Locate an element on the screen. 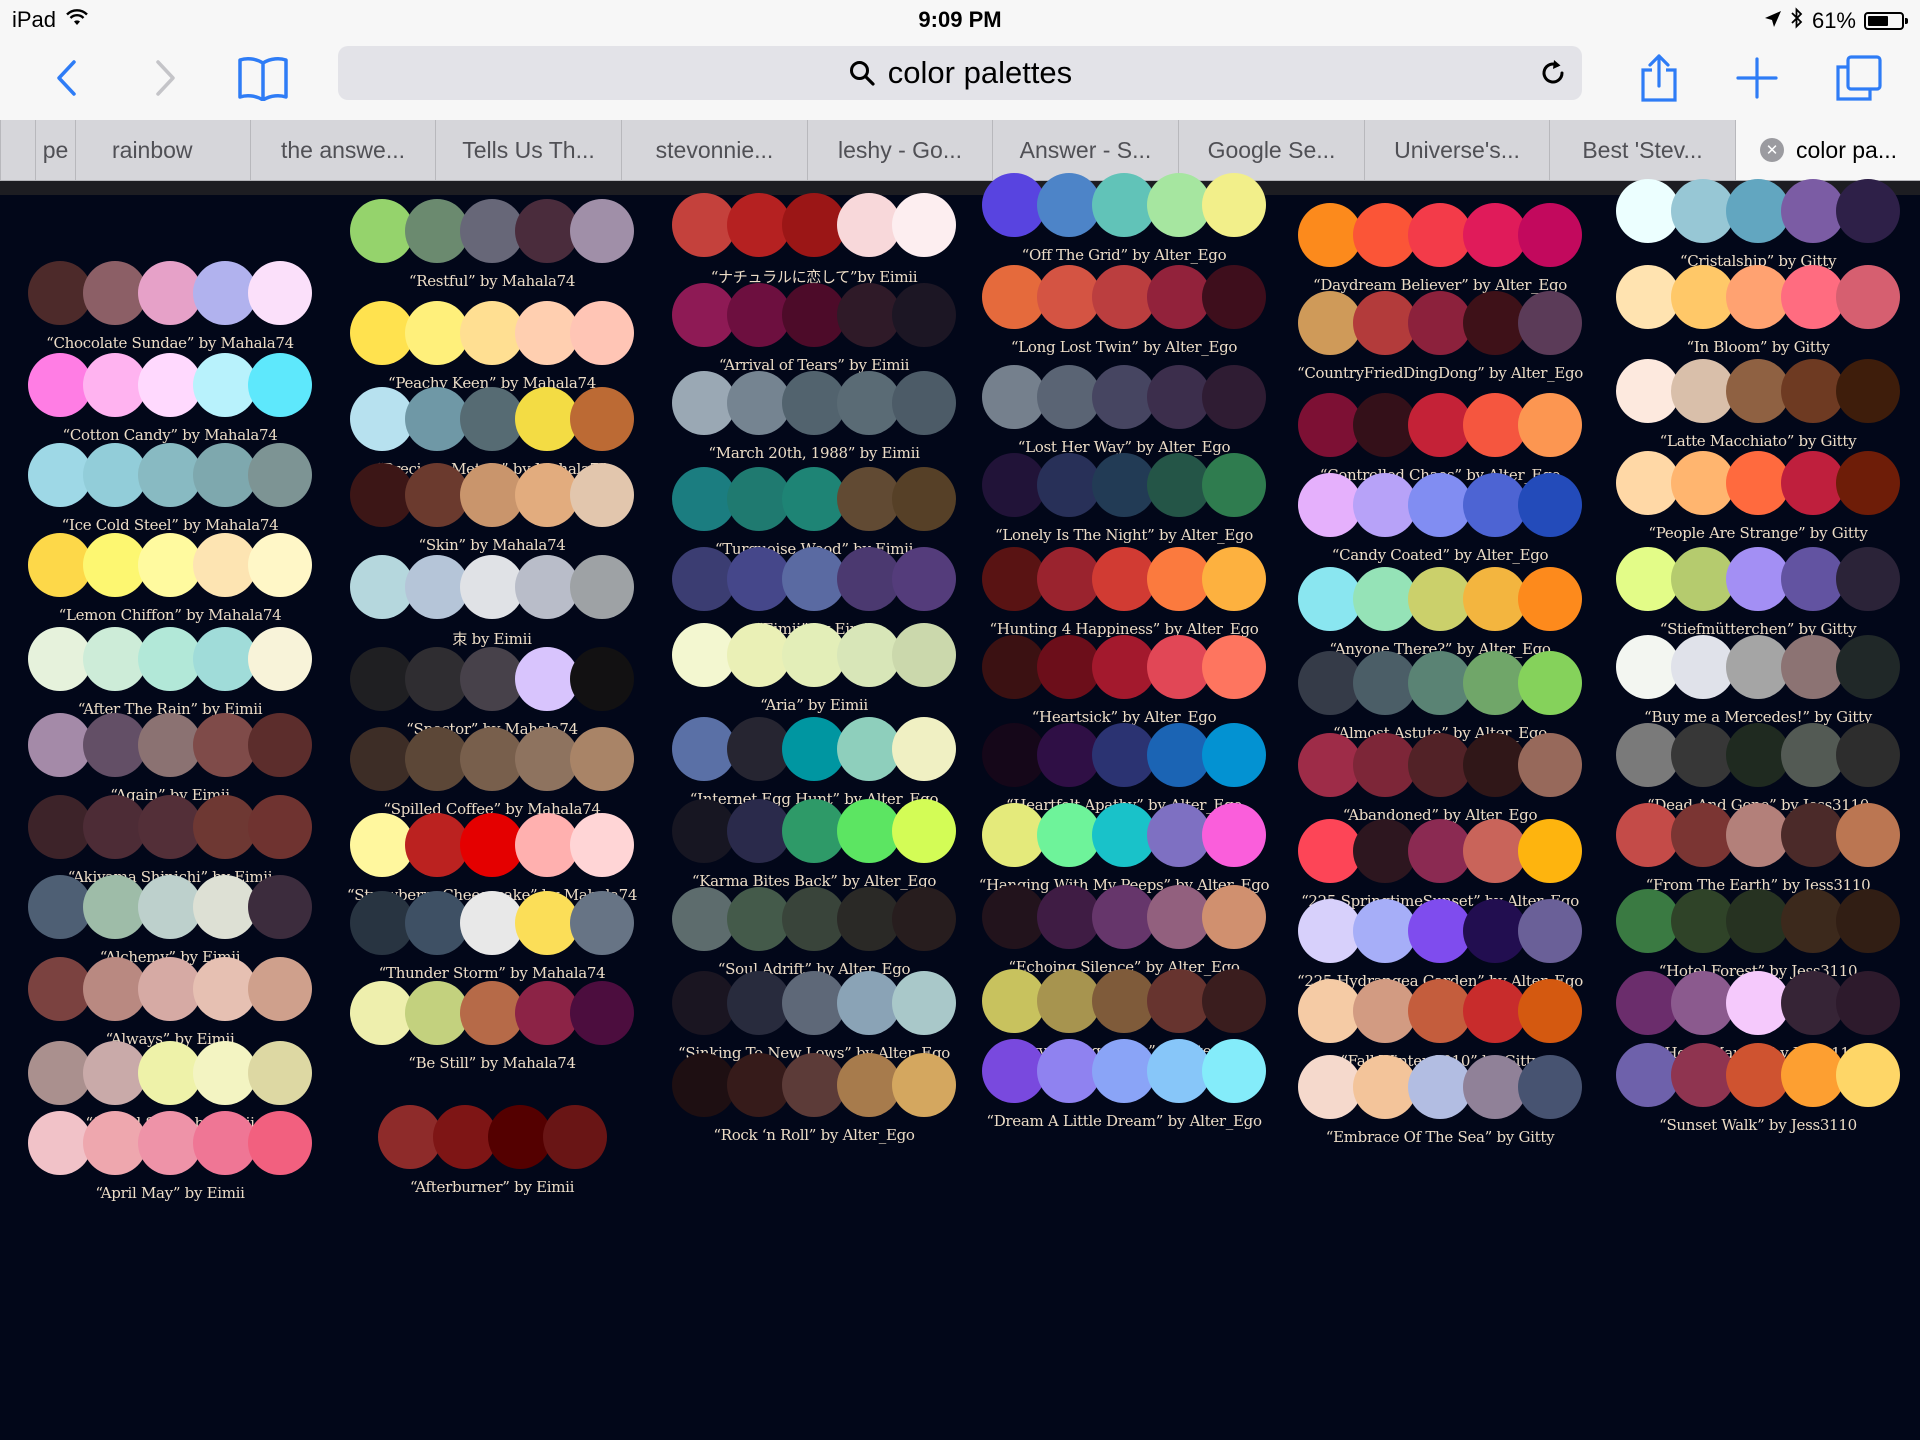 The height and width of the screenshot is (1440, 1920). forward-button is located at coordinates (166, 78).